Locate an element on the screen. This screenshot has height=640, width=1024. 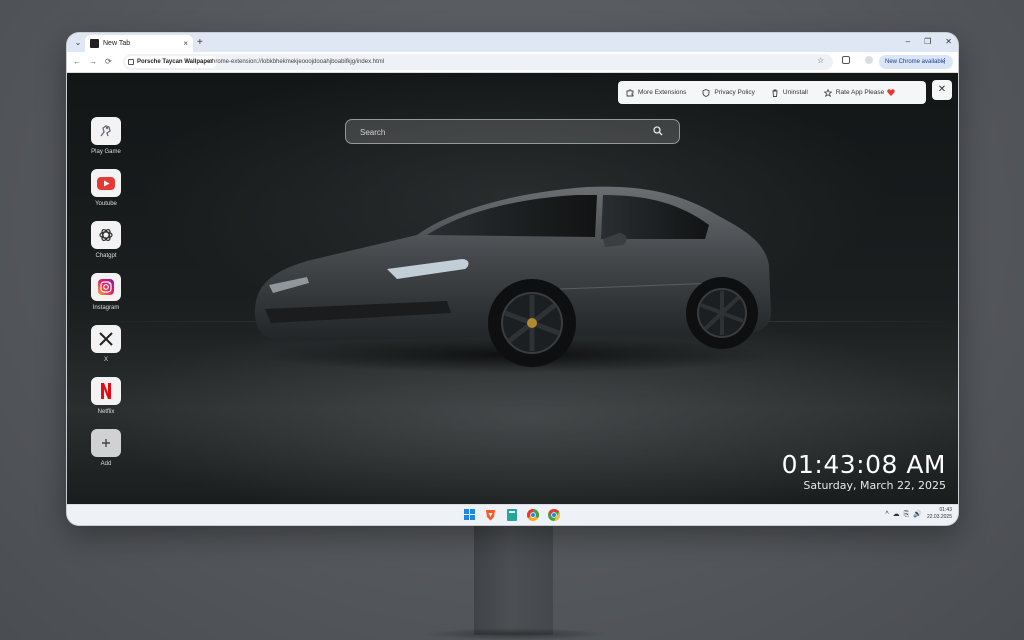
forward-button: → is located at coordinates (93, 62).